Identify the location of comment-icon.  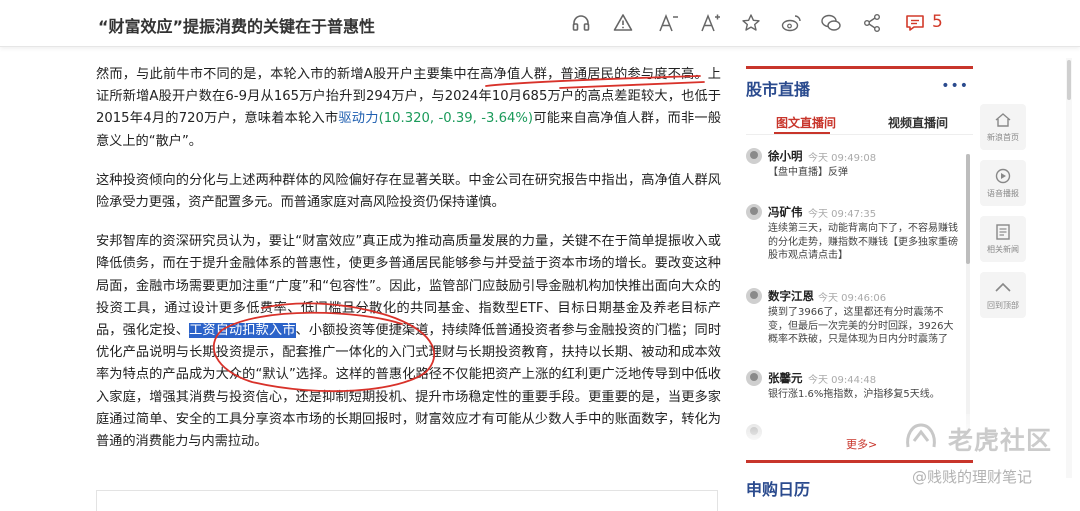
(915, 23).